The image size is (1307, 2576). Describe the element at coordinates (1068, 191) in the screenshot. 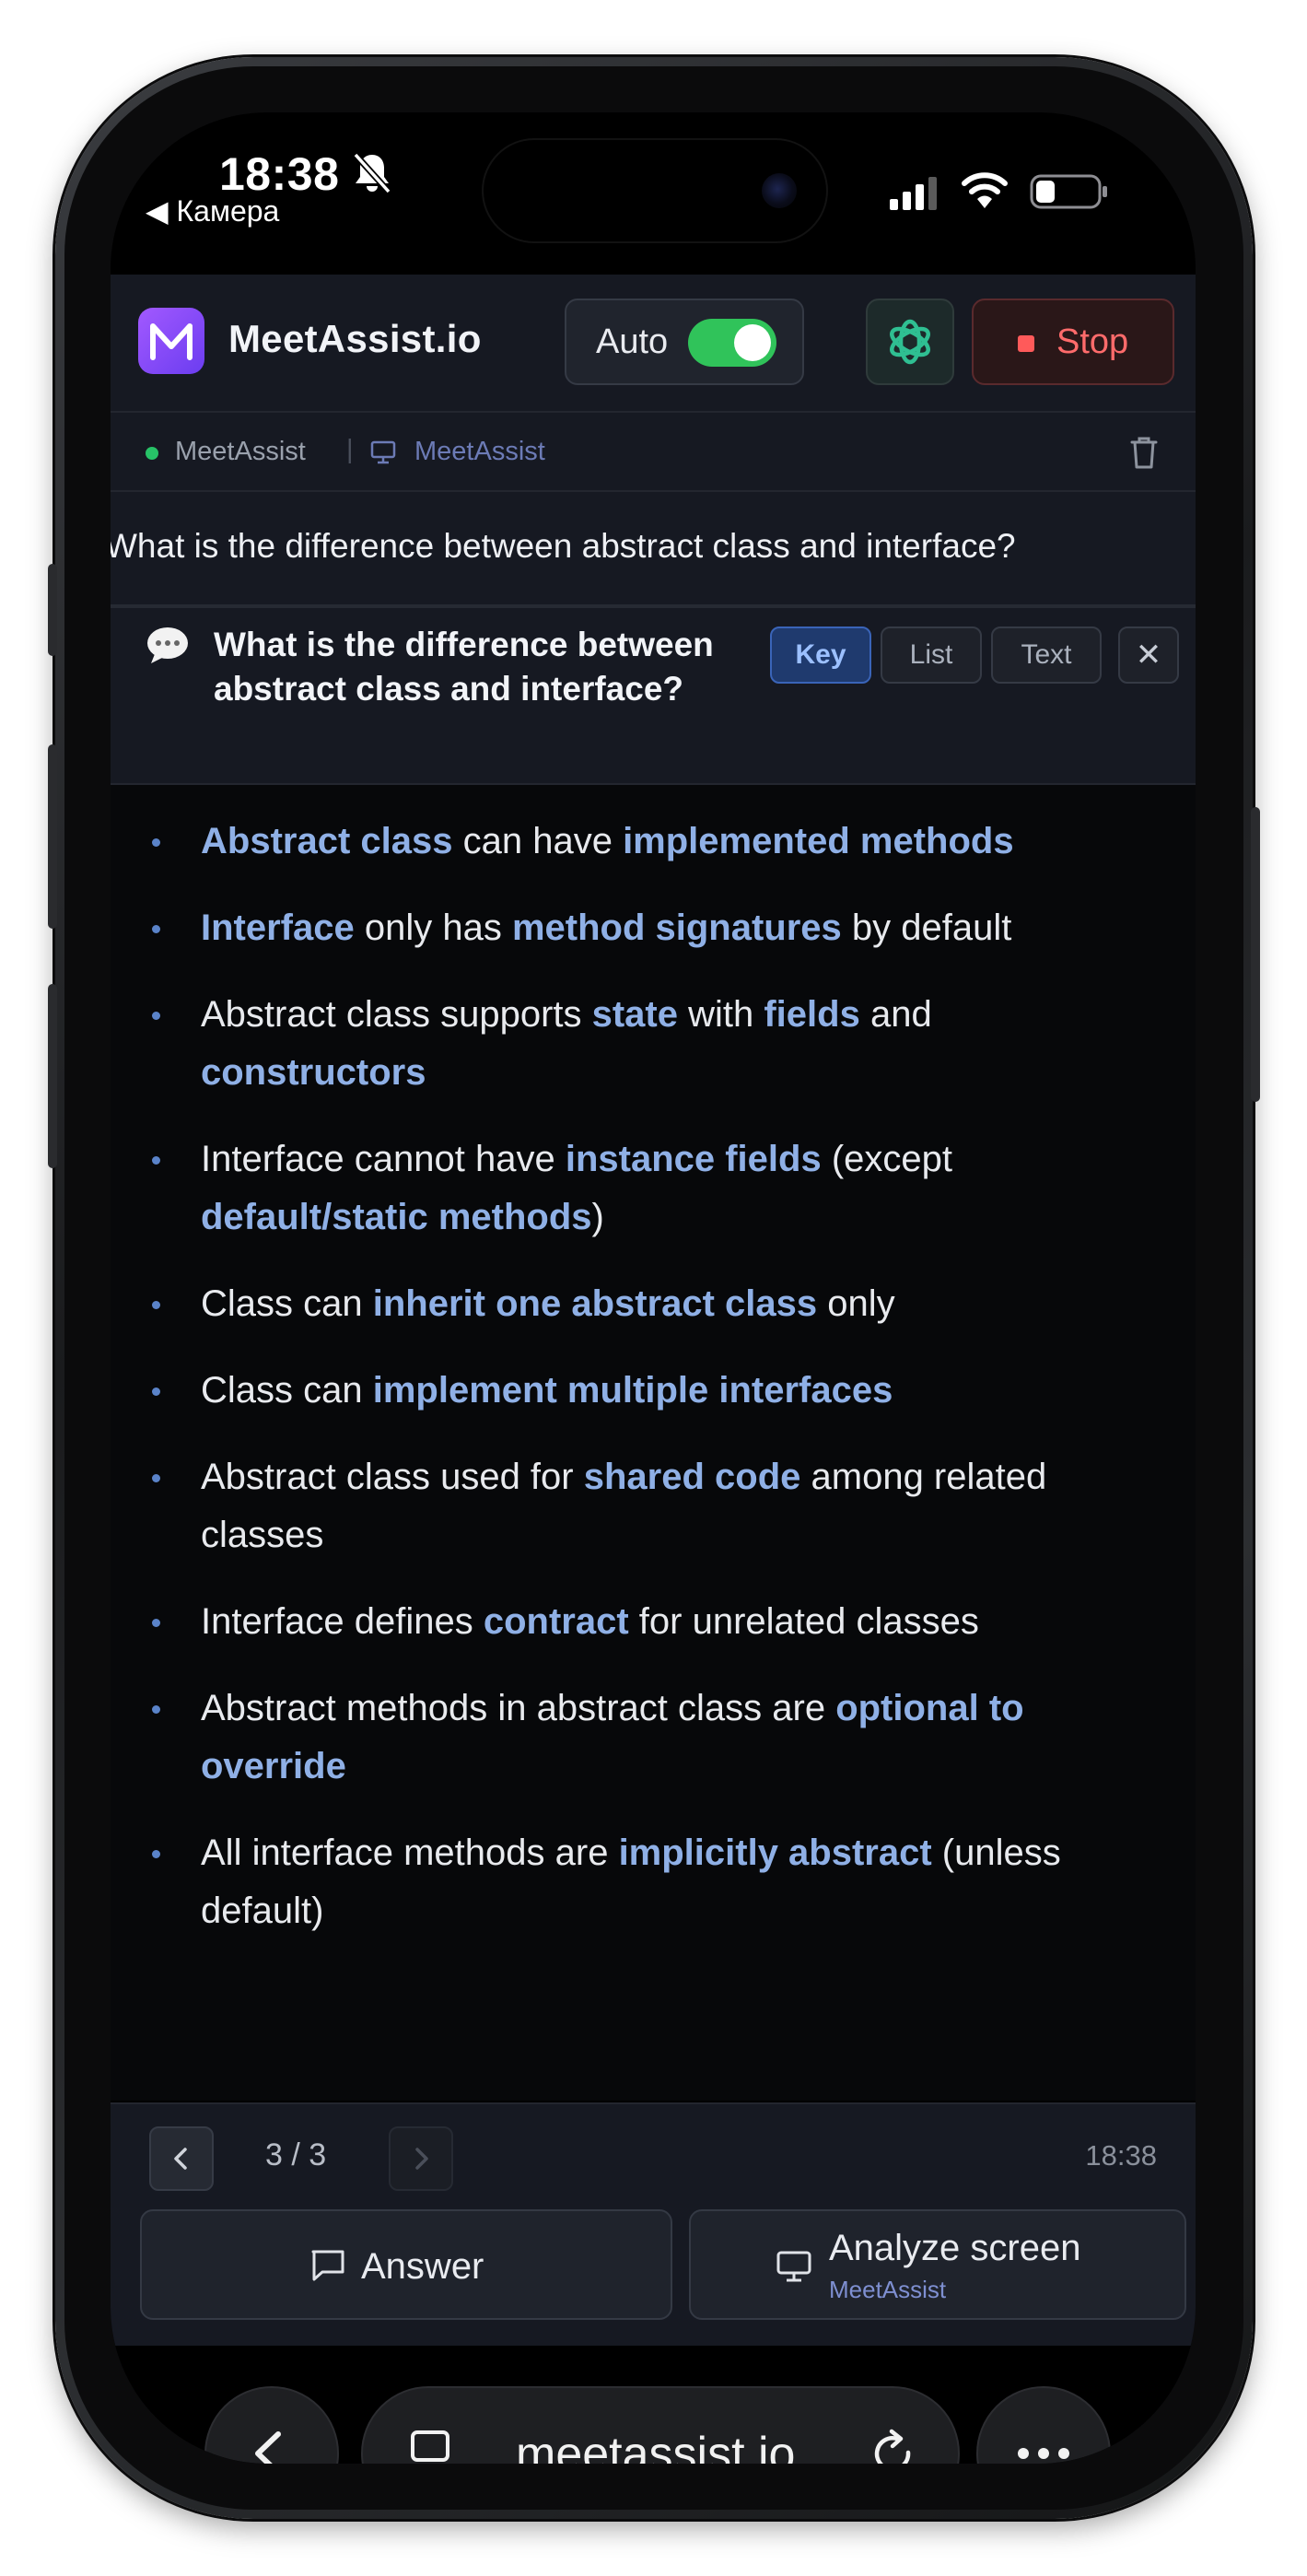

I see `battery-icon` at that location.